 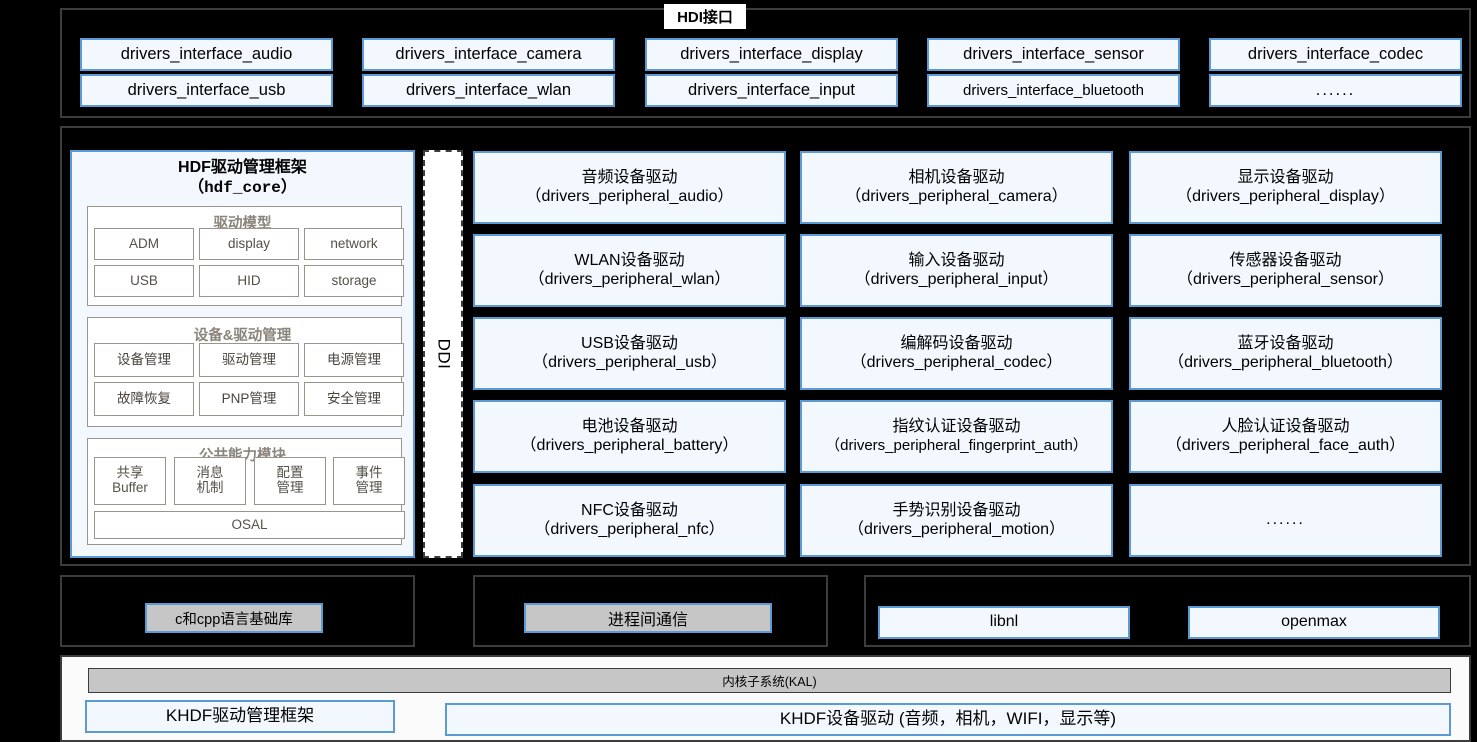 I want to click on peripheral-box-codec: 编解码设备驱动 （drivers_peripheral_codec）, so click(x=956, y=353).